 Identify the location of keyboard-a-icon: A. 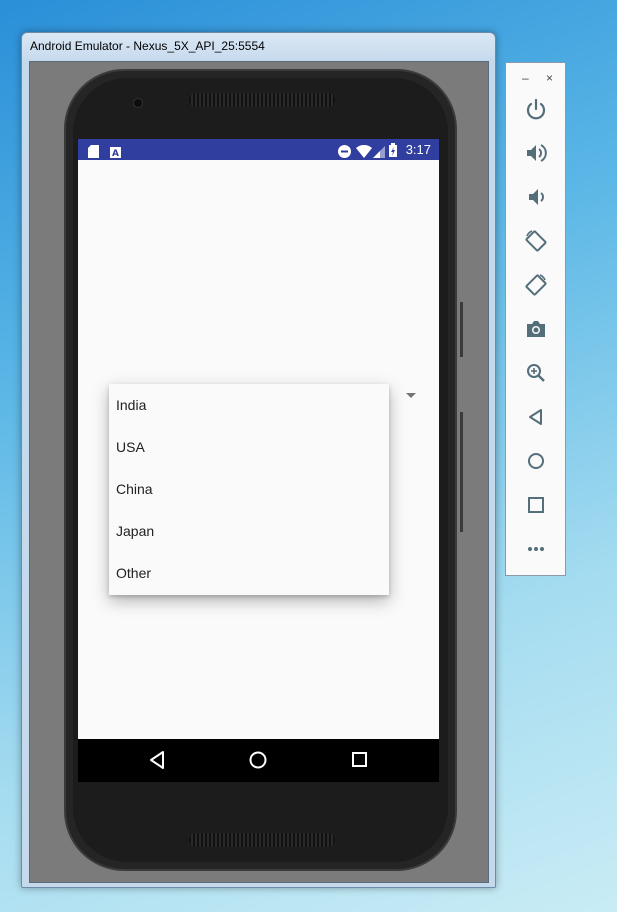
(115, 152).